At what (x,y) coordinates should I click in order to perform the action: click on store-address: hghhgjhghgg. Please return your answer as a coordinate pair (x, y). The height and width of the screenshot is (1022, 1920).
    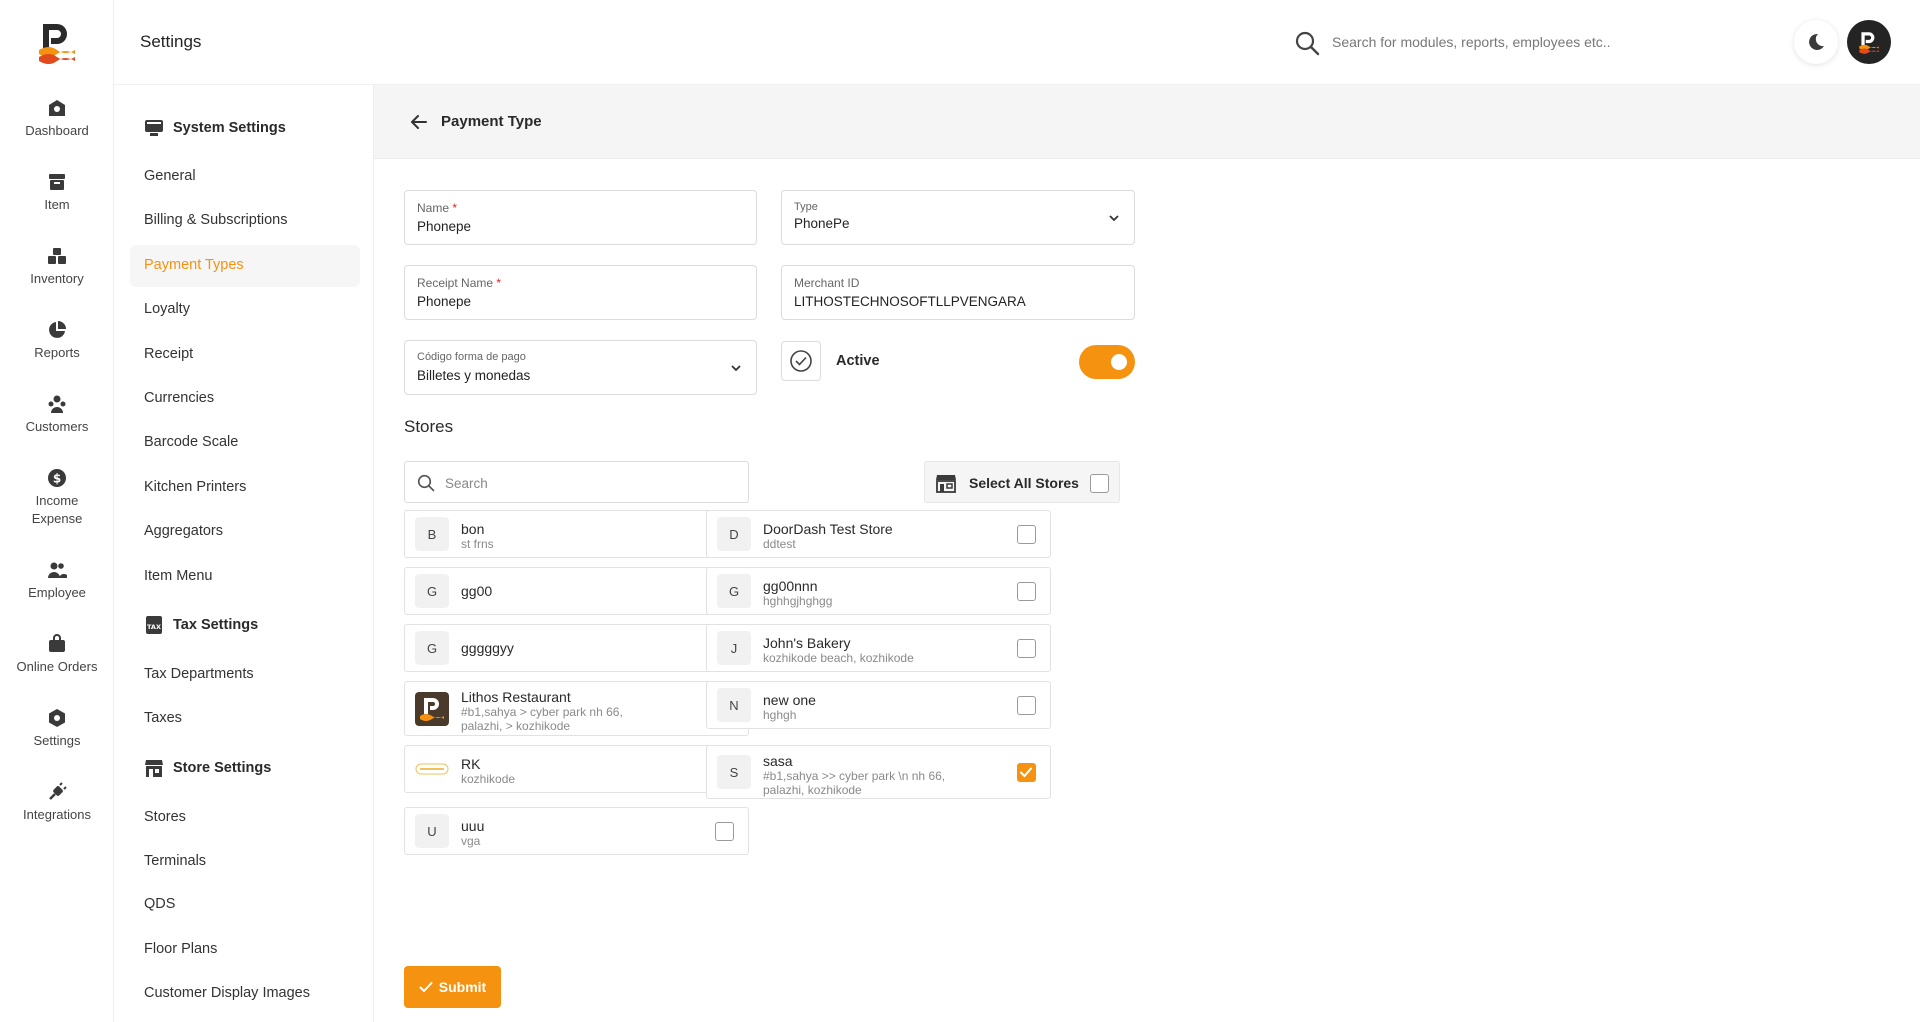
    Looking at the image, I should click on (798, 601).